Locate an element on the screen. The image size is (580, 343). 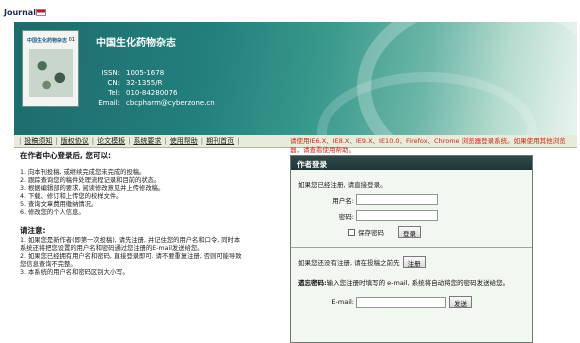
cover-picture is located at coordinates (51, 73).